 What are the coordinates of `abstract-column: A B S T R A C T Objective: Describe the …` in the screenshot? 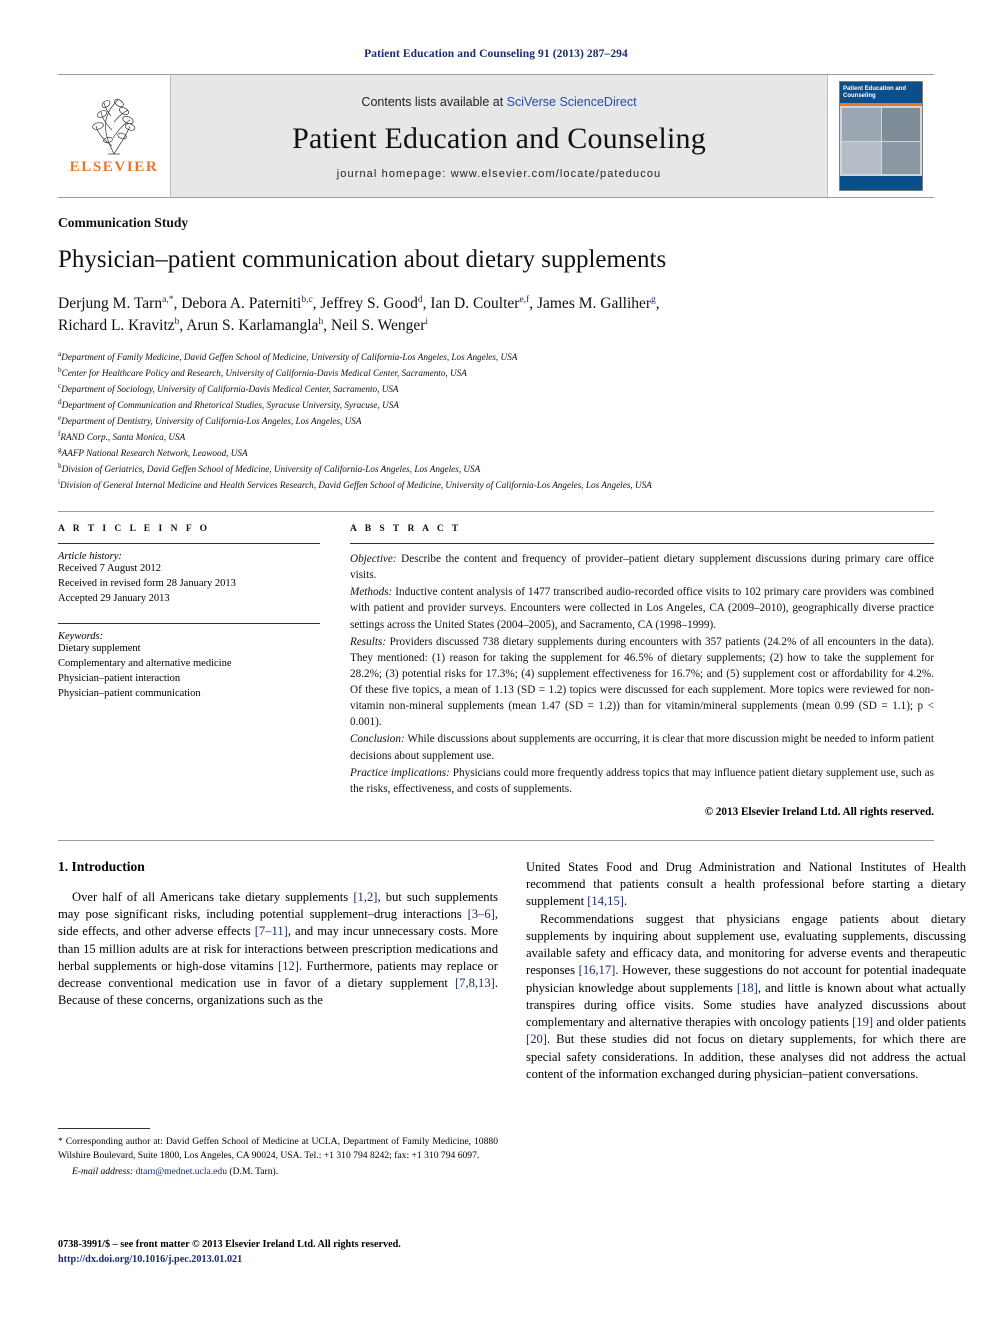 It's located at (642, 671).